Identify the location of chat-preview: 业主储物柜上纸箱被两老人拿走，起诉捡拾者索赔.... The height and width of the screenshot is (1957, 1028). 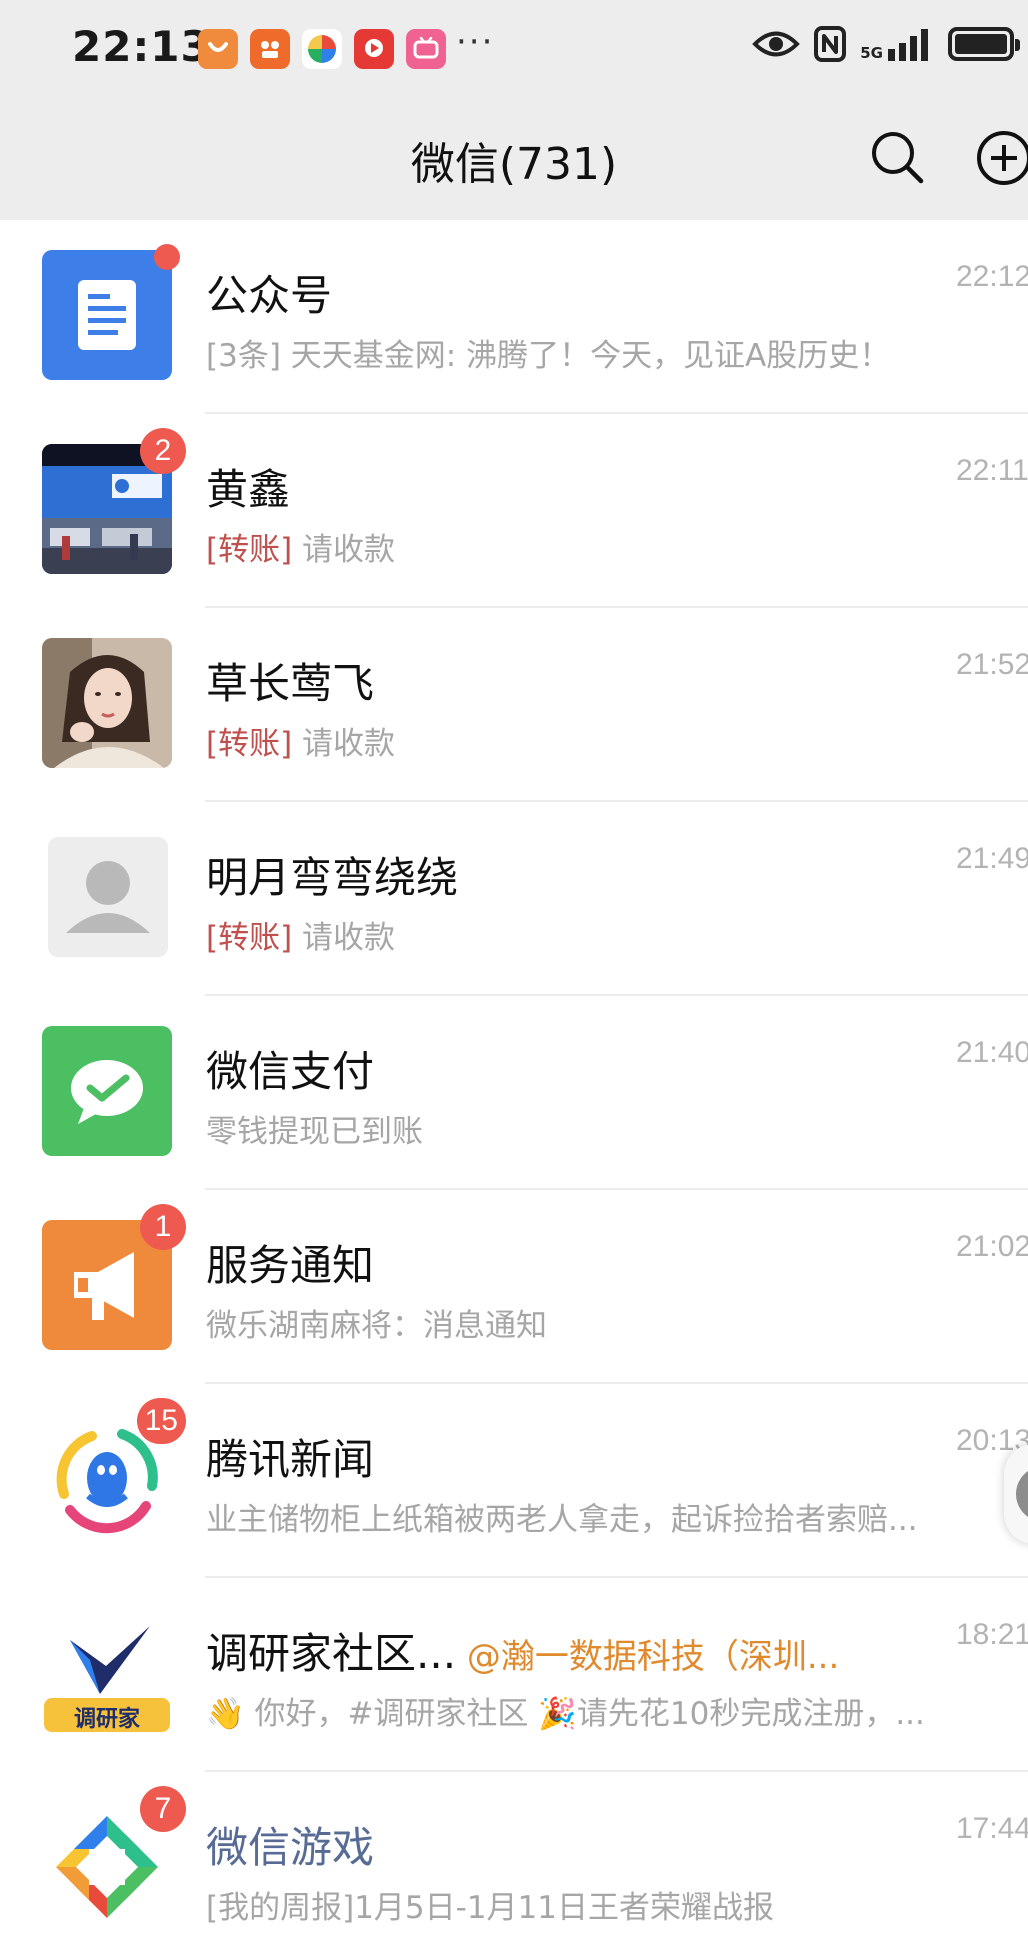
(601, 1516).